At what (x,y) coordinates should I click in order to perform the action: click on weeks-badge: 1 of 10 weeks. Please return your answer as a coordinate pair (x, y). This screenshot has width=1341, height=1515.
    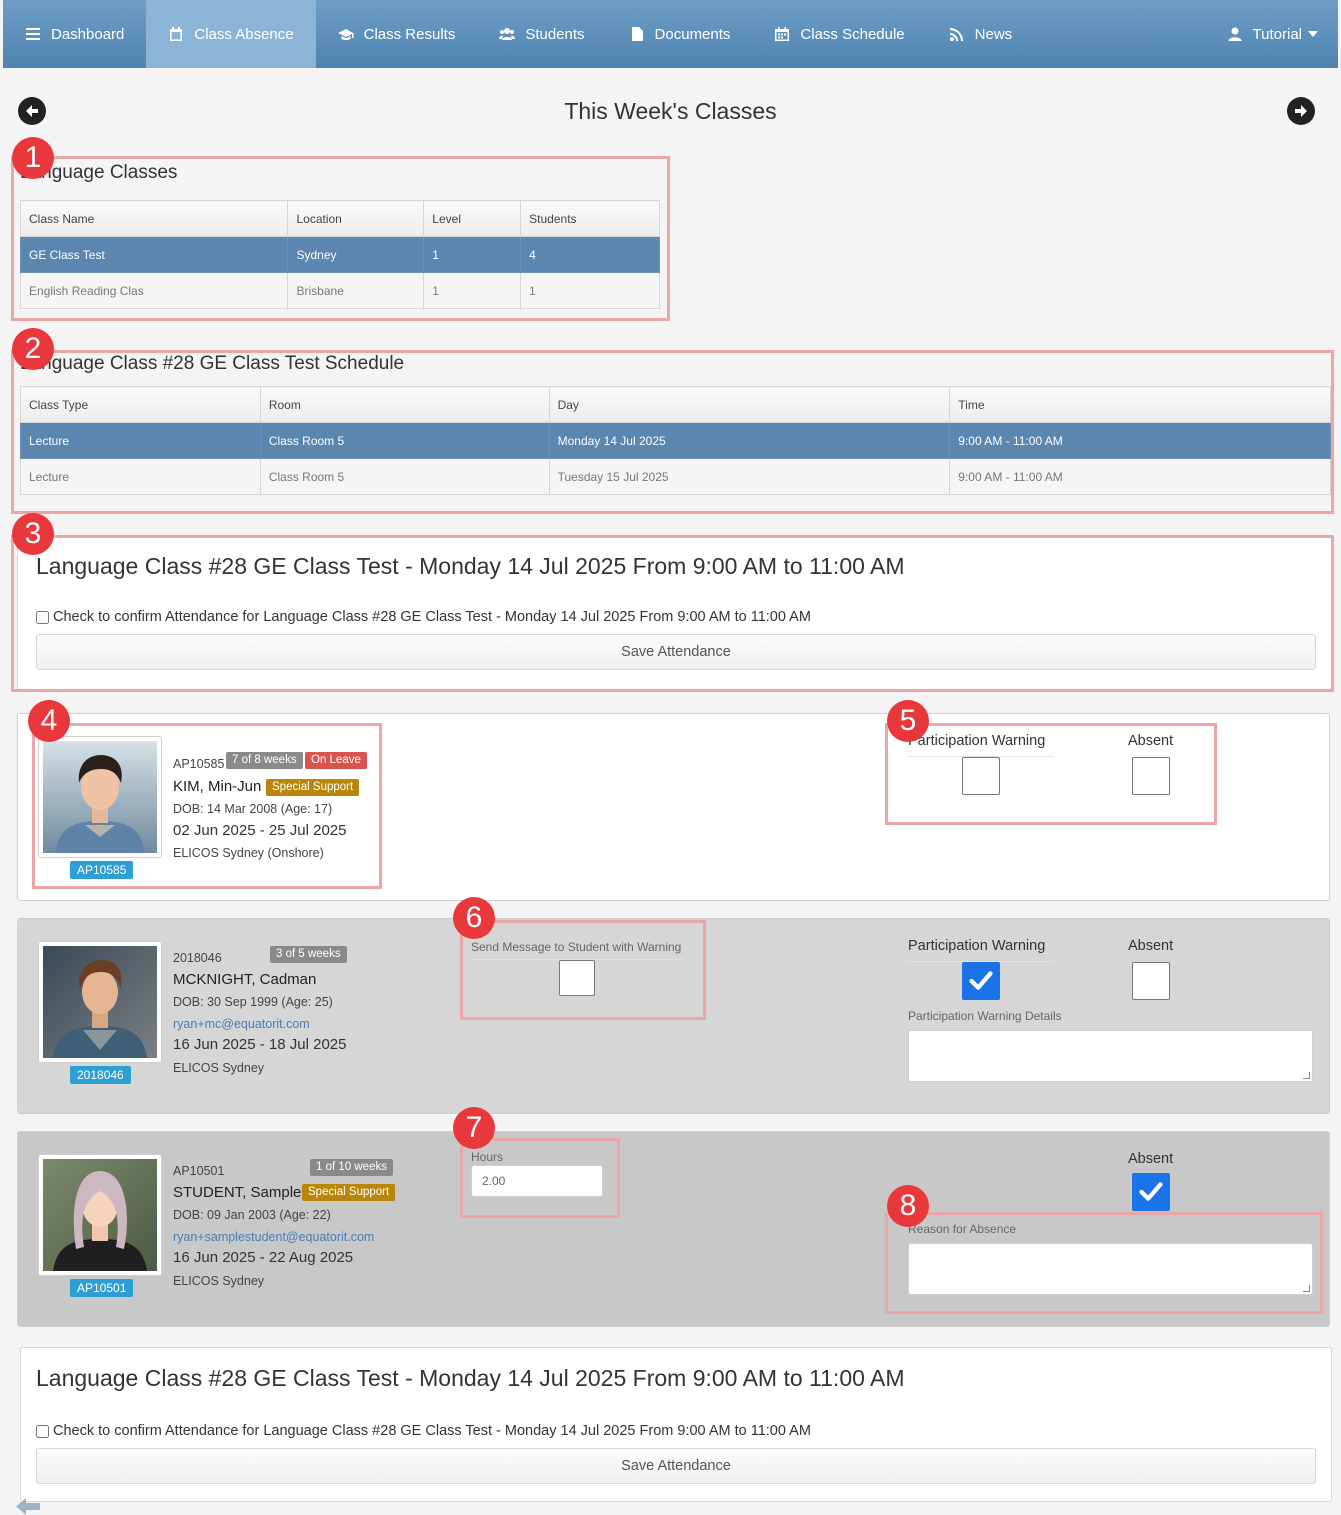
    Looking at the image, I should click on (351, 1167).